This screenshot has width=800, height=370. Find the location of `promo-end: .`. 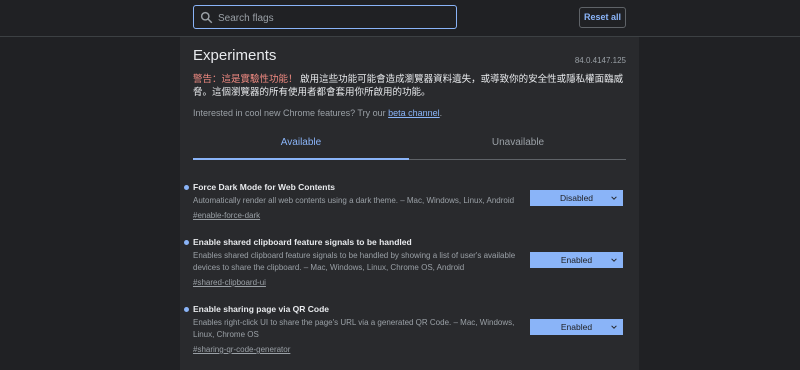

promo-end: . is located at coordinates (441, 113).